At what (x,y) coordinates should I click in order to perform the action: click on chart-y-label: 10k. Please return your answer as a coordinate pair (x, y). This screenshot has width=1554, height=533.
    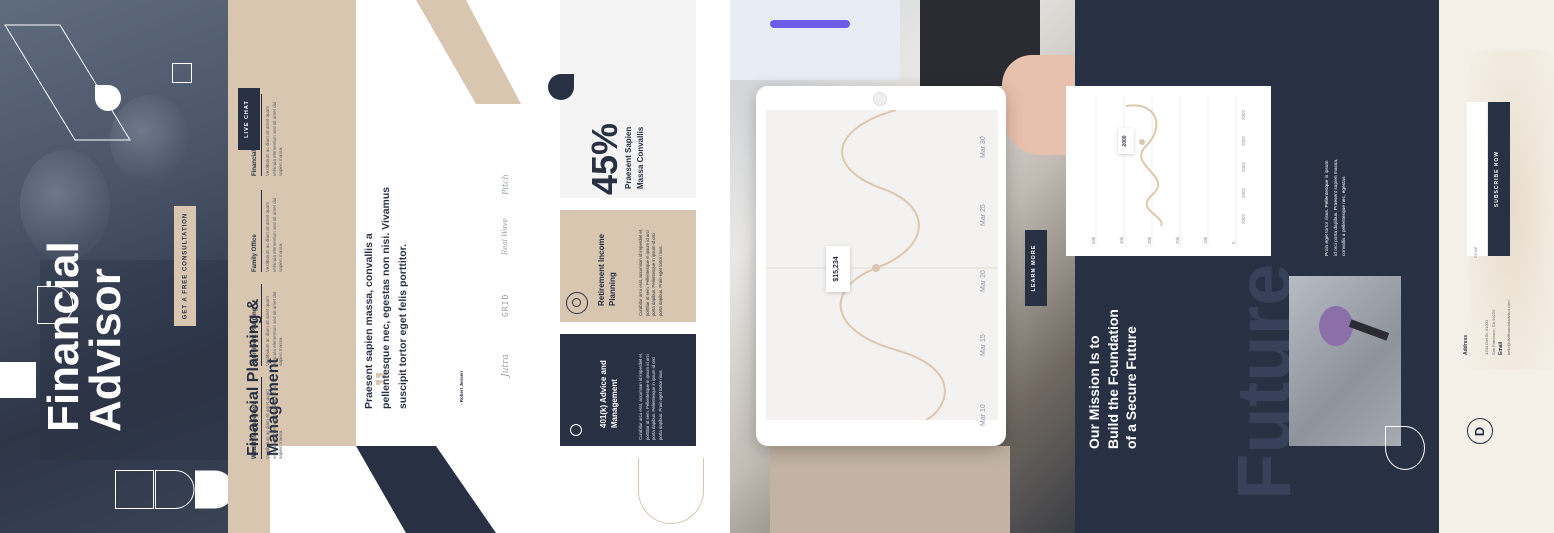
    Looking at the image, I should click on (1205, 240).